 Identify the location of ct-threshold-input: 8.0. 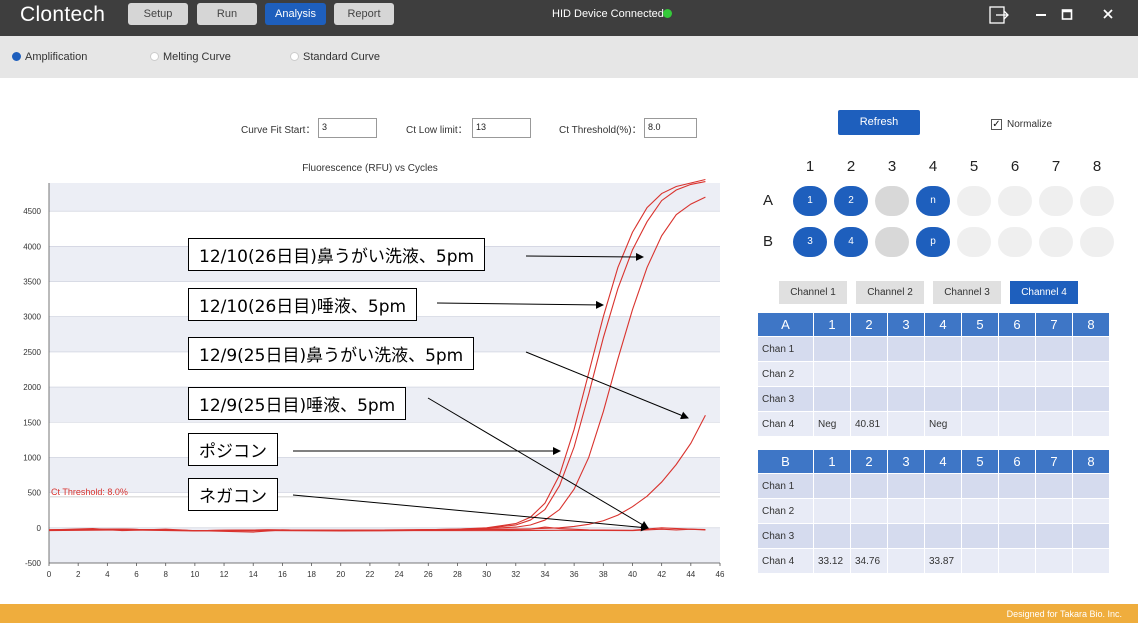
(670, 128).